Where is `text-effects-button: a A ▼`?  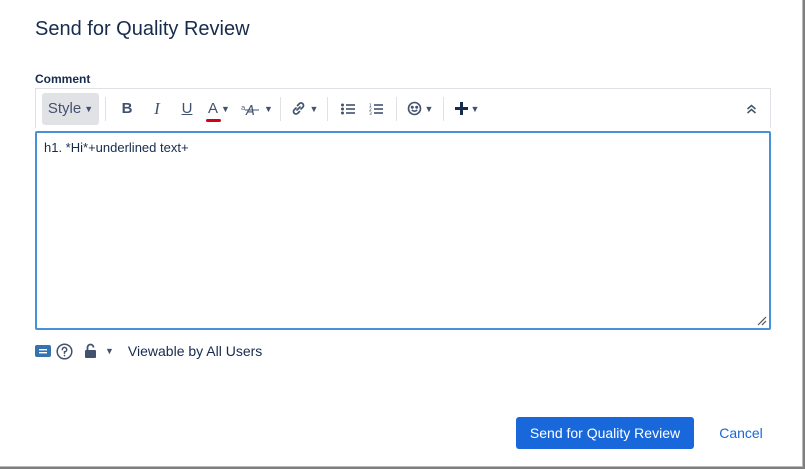
text-effects-button: a A ▼ is located at coordinates (257, 109).